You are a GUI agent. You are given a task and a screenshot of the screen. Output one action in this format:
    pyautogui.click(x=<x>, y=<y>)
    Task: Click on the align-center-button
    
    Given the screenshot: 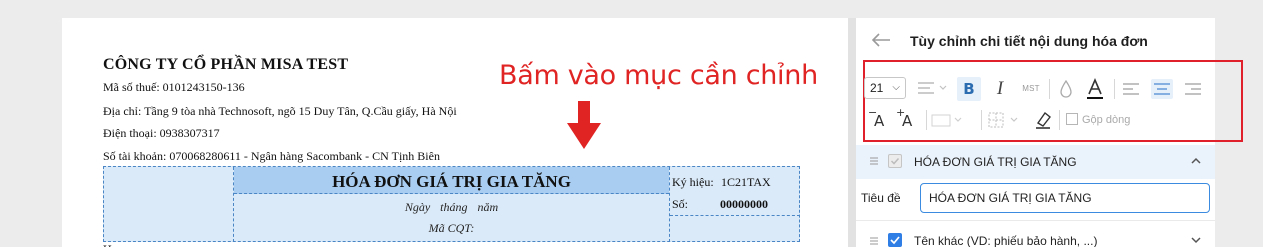 What is the action you would take?
    pyautogui.click(x=1162, y=89)
    